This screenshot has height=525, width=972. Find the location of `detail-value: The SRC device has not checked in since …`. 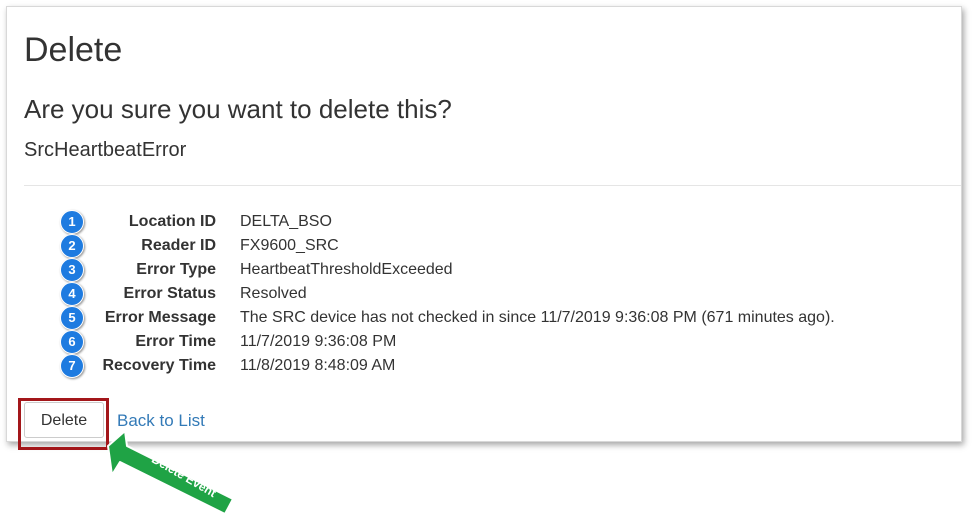

detail-value: The SRC device has not checked in since … is located at coordinates (537, 317).